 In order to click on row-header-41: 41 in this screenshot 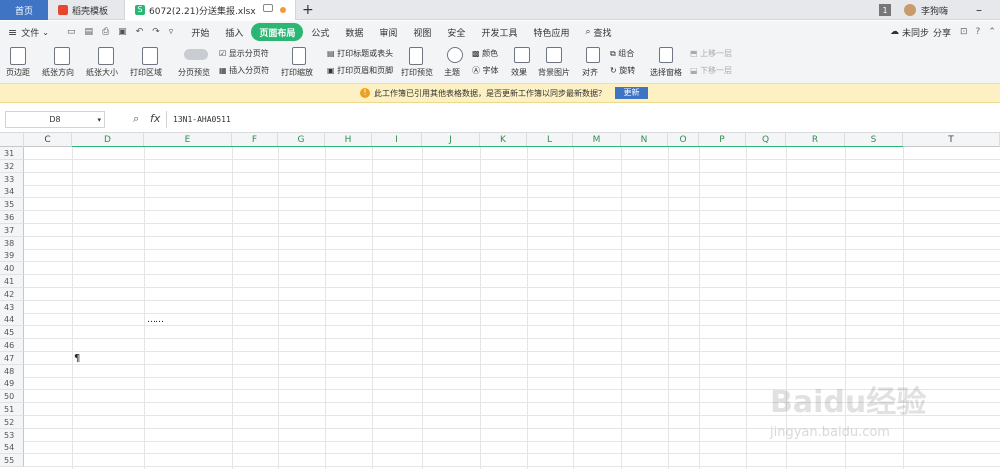, I will do `click(12, 281)`.